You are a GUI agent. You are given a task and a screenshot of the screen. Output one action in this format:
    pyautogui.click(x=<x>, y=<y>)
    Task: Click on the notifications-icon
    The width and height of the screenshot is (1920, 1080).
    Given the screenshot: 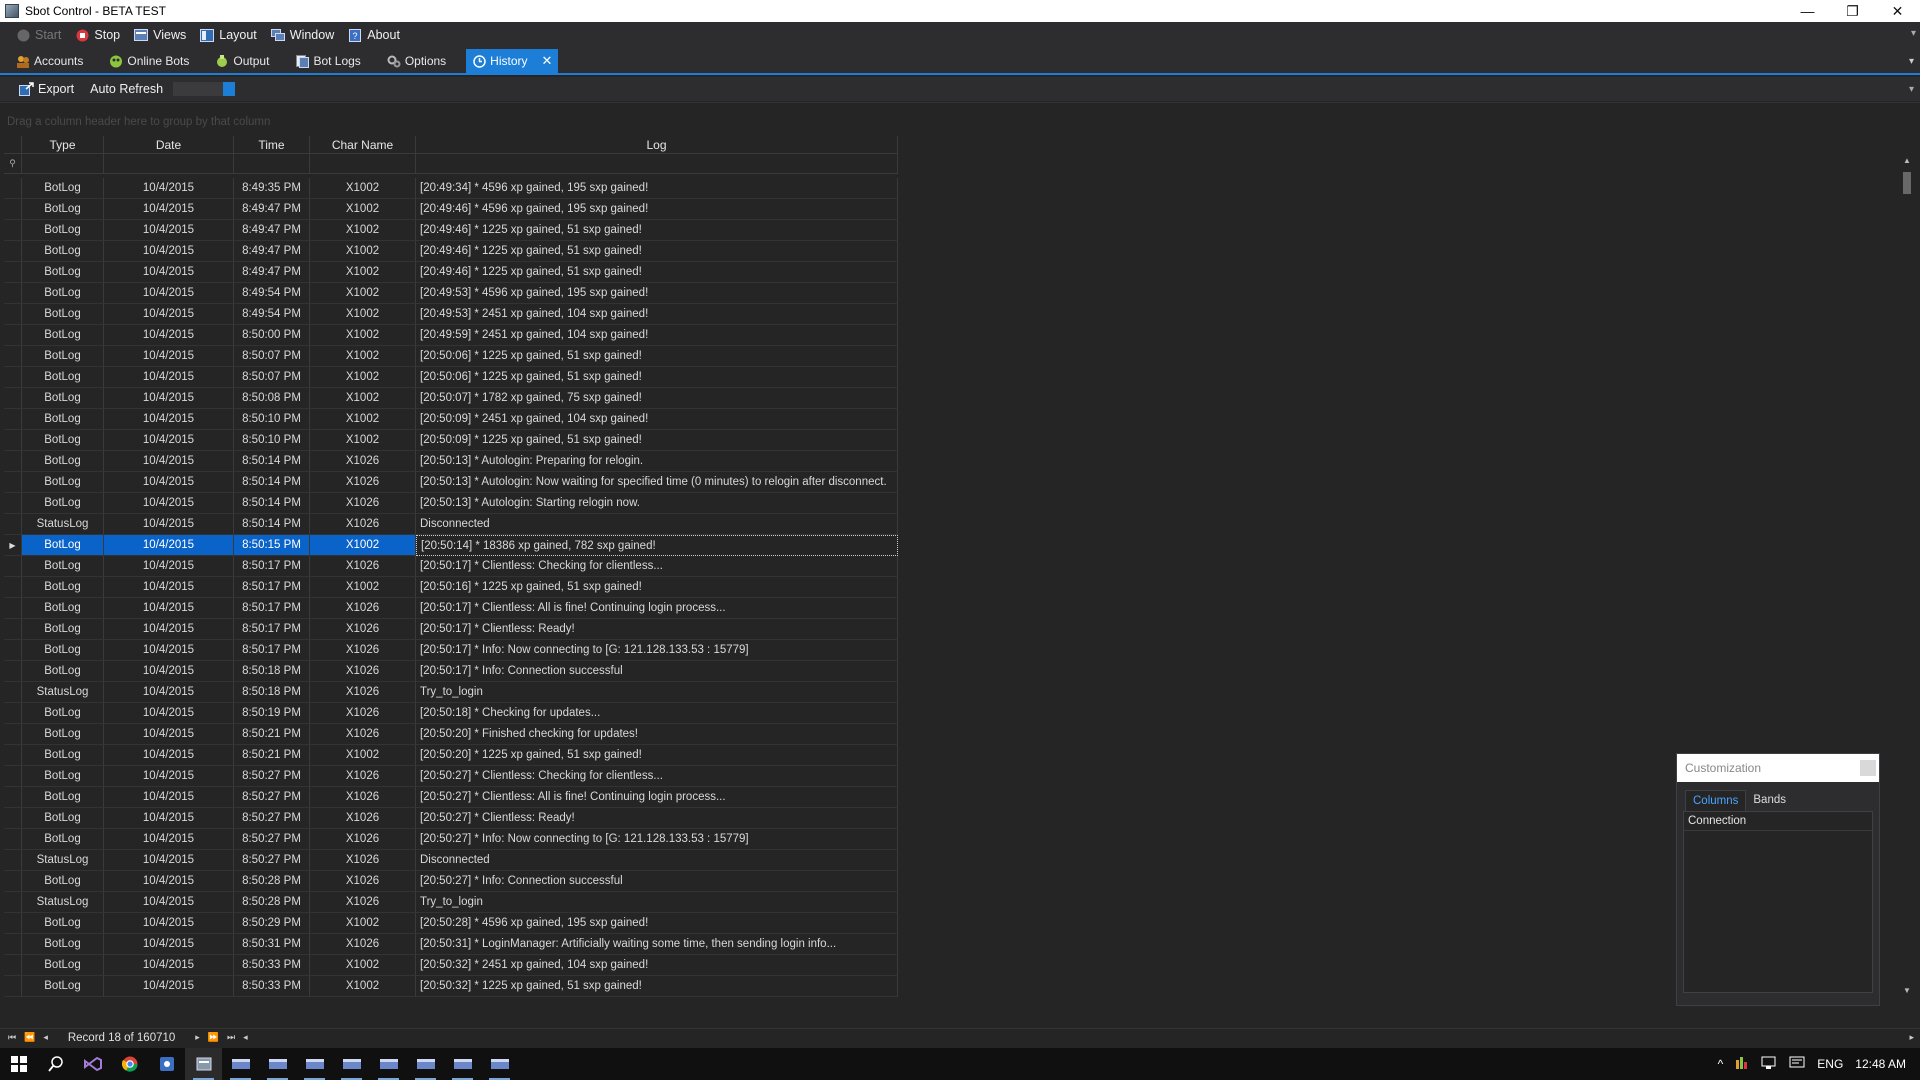 What is the action you would take?
    pyautogui.click(x=1797, y=1064)
    